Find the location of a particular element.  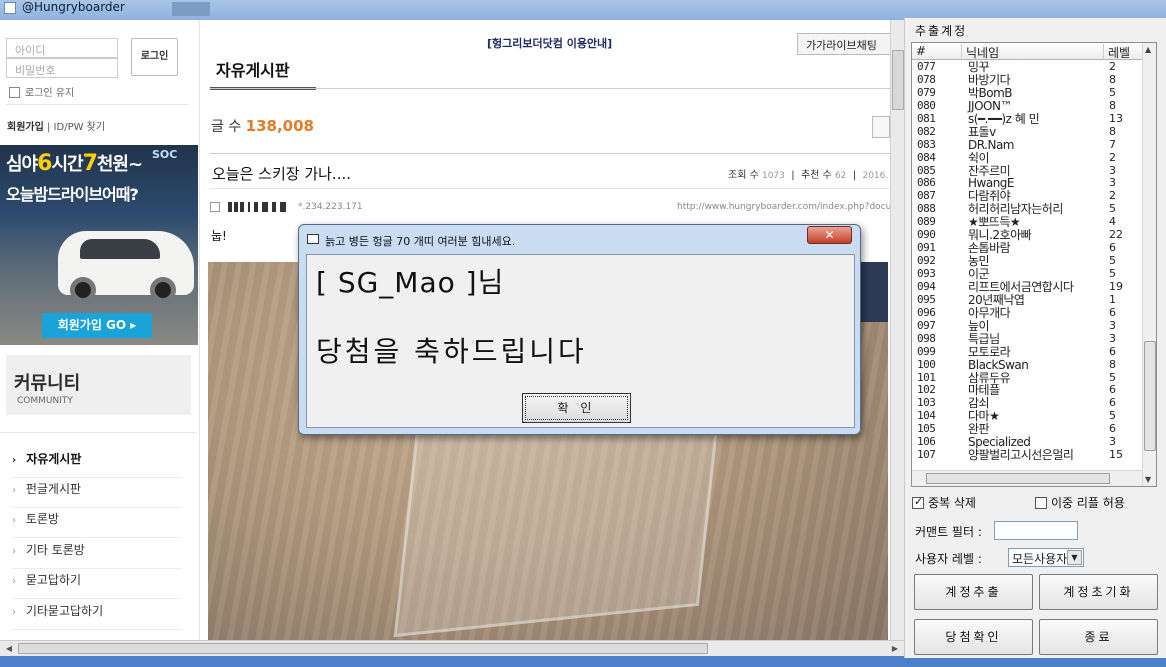

row-nickname: 완판 is located at coordinates (979, 429).